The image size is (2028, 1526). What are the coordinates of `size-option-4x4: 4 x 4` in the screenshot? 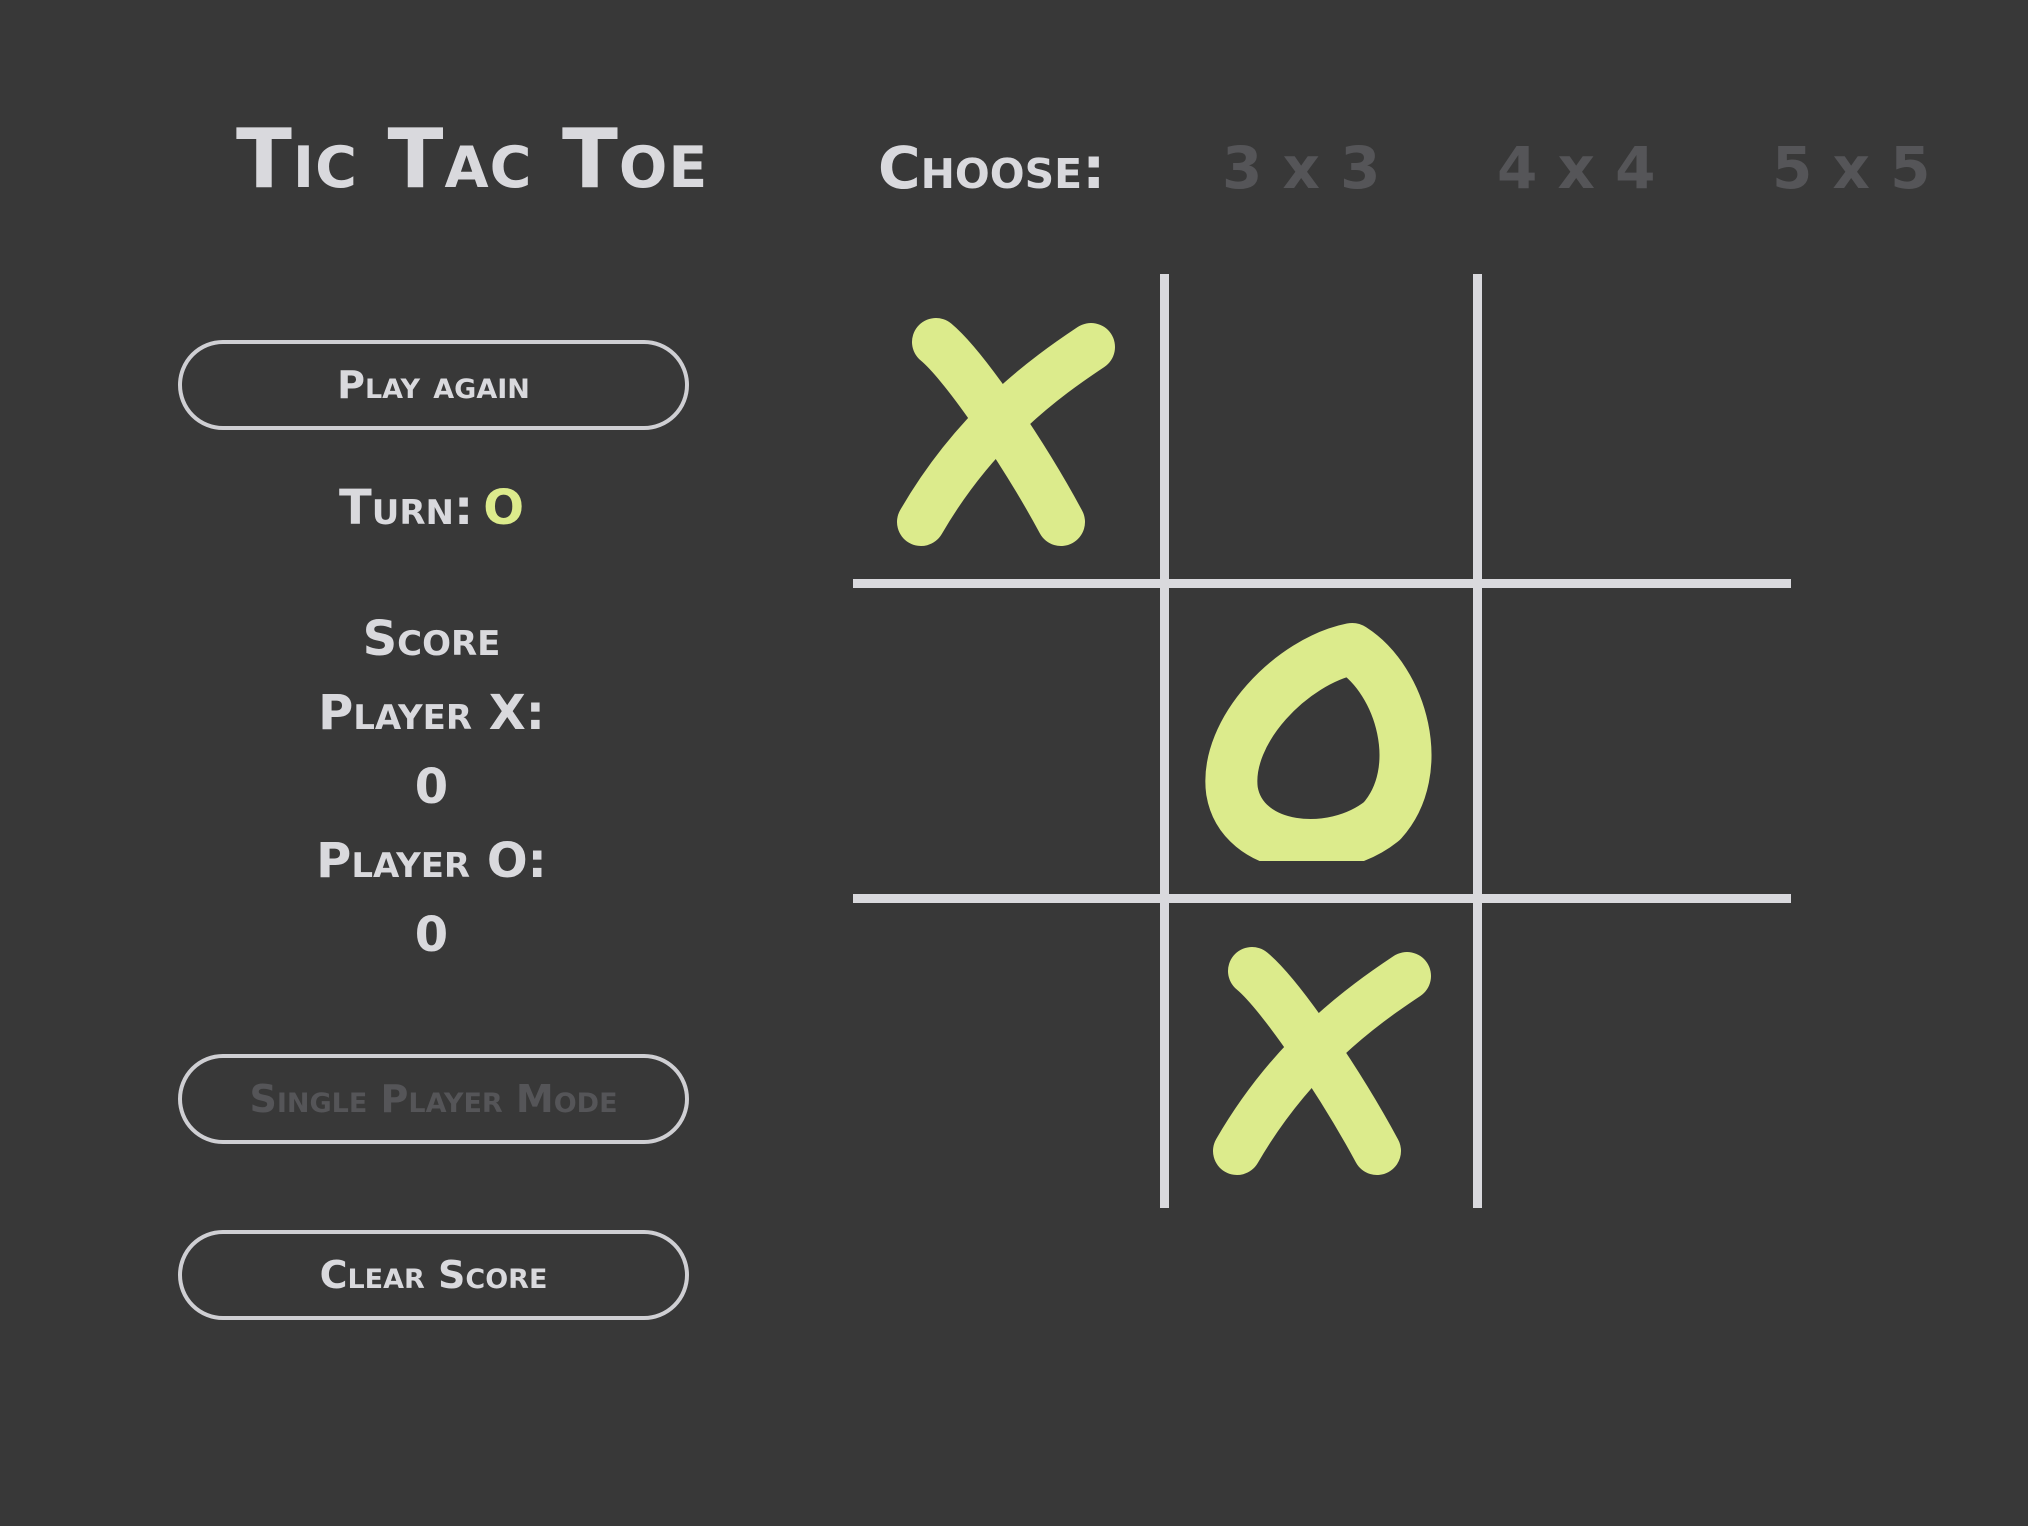 It's located at (1576, 168).